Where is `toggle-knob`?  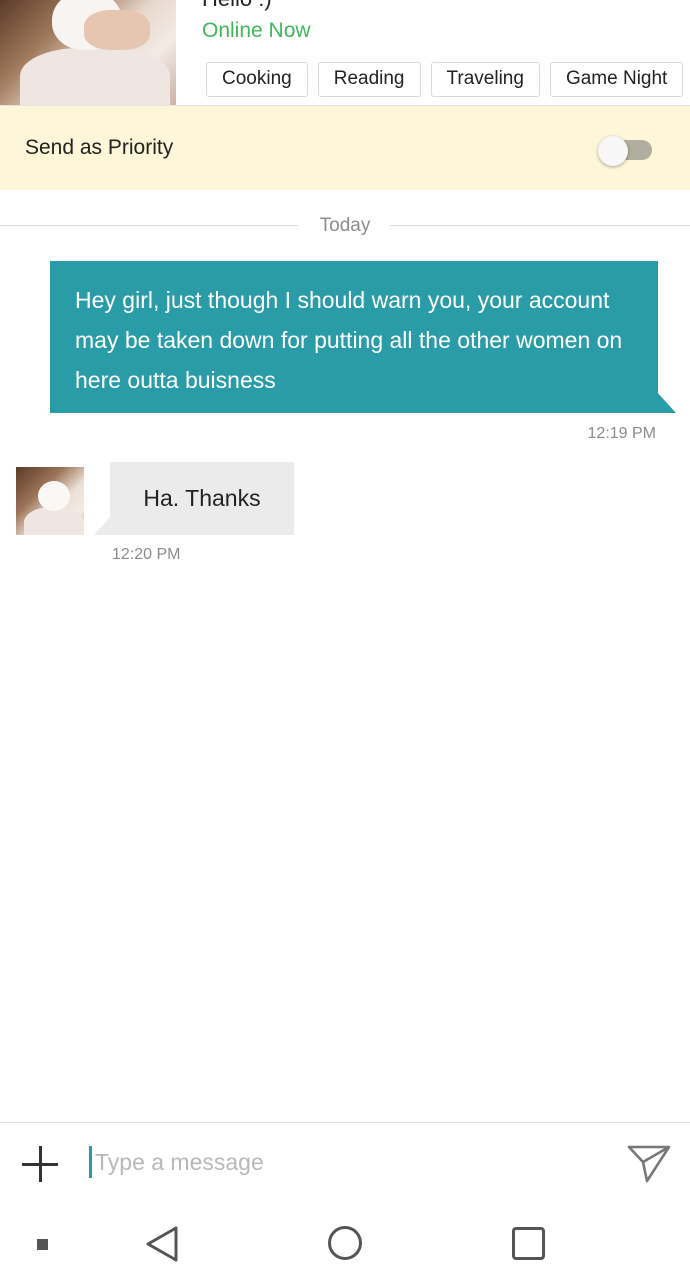 toggle-knob is located at coordinates (613, 151).